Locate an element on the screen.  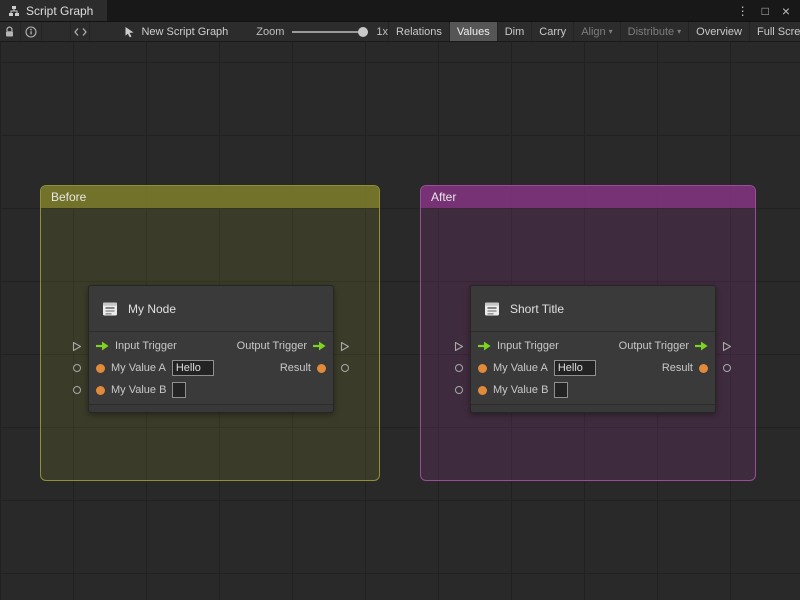
node-short-title: Short Title Input Trigger Output Trigger is located at coordinates (593, 349).